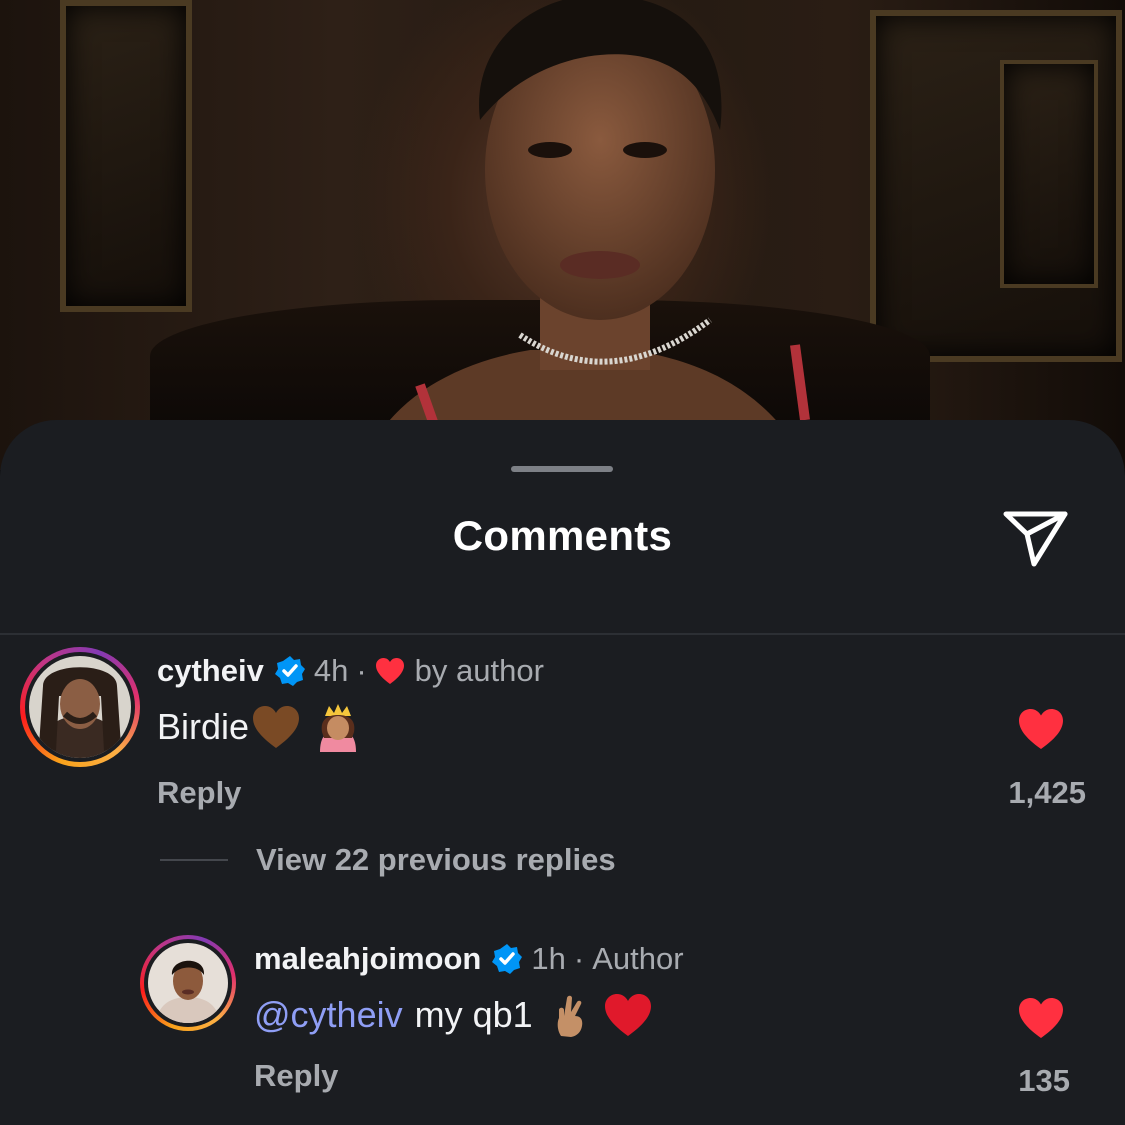  I want to click on comment-time: 4h, so click(331, 670).